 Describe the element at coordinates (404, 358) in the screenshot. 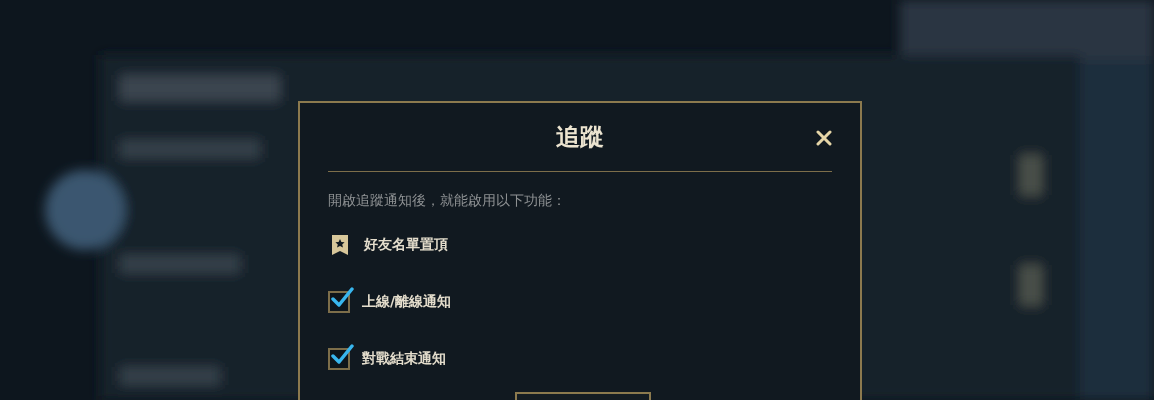

I see `option-label: 對戰結束通知` at that location.